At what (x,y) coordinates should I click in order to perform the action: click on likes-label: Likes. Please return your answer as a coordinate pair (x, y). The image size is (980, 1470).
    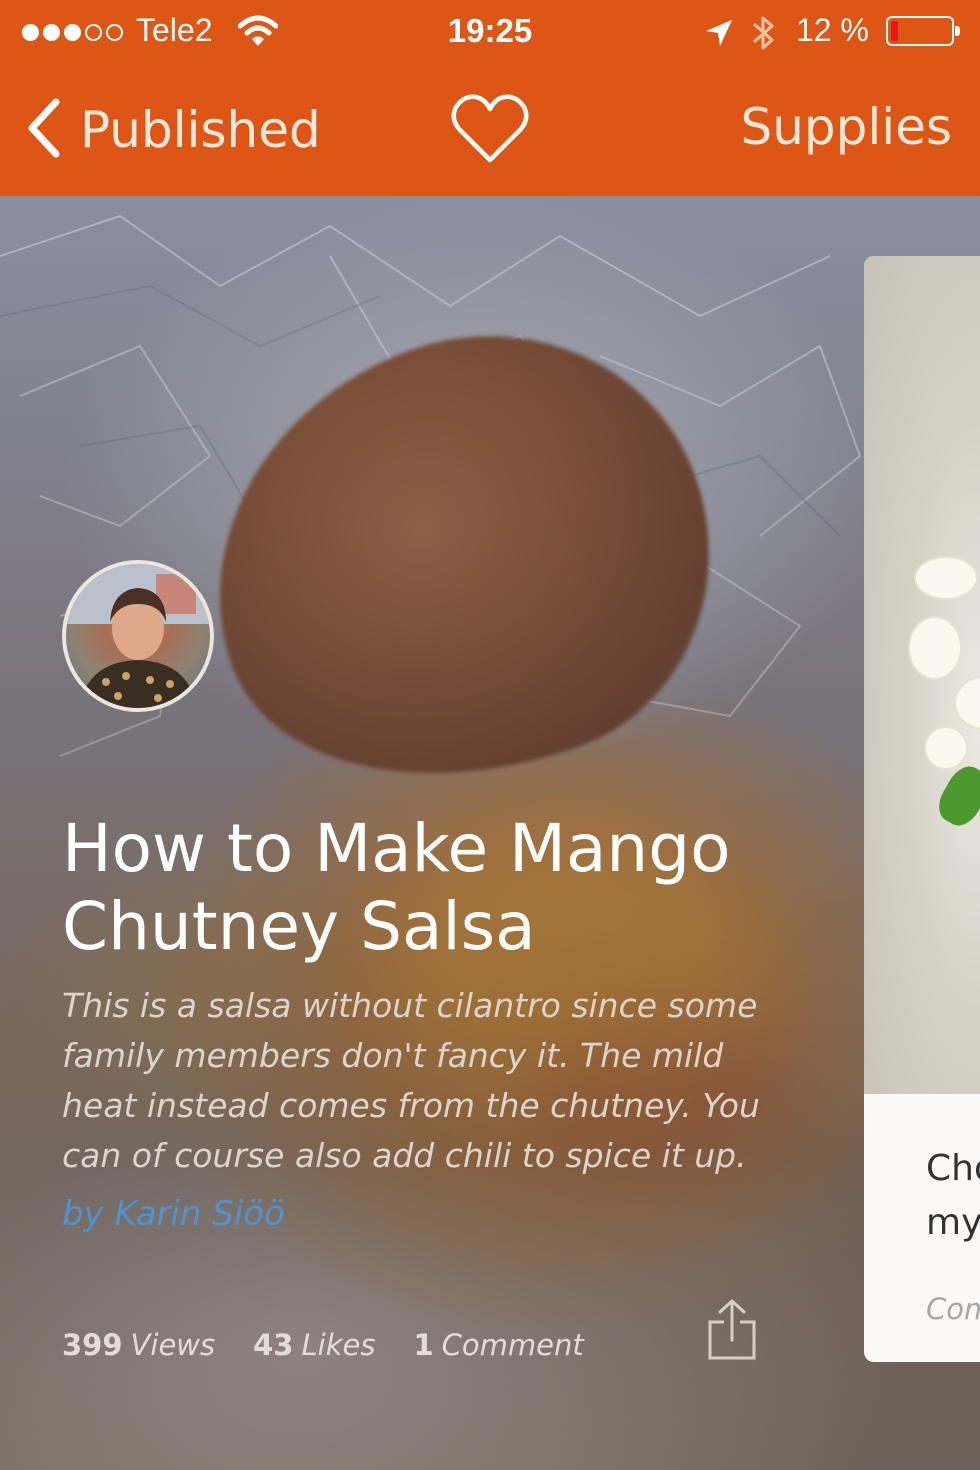
    Looking at the image, I should click on (338, 1345).